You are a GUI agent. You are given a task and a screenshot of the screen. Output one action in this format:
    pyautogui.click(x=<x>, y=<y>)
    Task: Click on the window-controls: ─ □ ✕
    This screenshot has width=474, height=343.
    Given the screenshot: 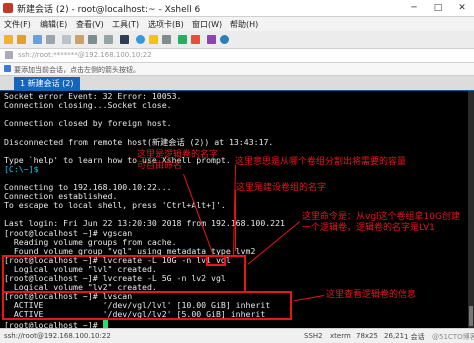 What is the action you would take?
    pyautogui.click(x=438, y=8)
    